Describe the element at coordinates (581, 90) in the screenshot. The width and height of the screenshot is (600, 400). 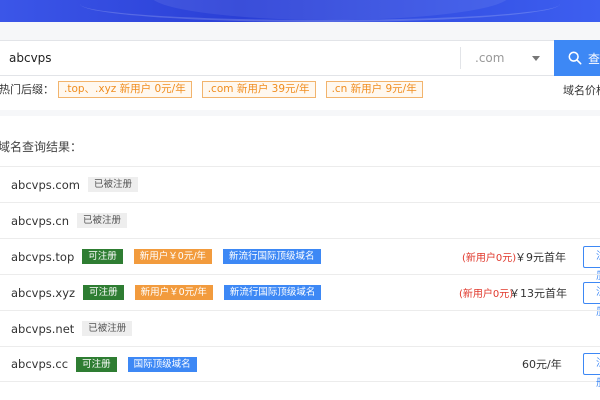
I see `domain-price-link: 域名价格` at that location.